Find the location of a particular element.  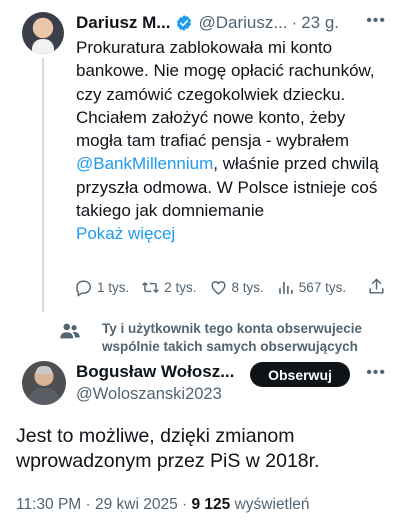

tweet-actions: 1 tys. 2 tys. 8 tys. 567 tys. is located at coordinates (230, 287).